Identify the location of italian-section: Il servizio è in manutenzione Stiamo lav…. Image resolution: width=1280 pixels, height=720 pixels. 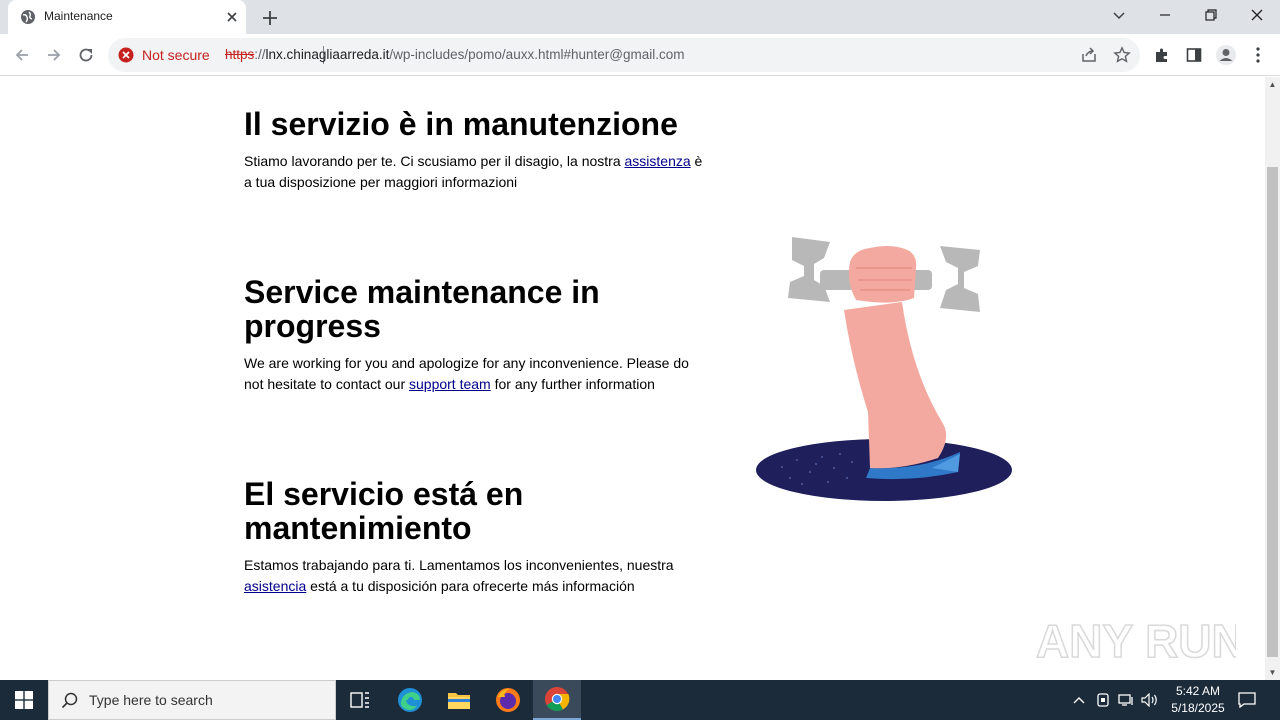
(479, 150).